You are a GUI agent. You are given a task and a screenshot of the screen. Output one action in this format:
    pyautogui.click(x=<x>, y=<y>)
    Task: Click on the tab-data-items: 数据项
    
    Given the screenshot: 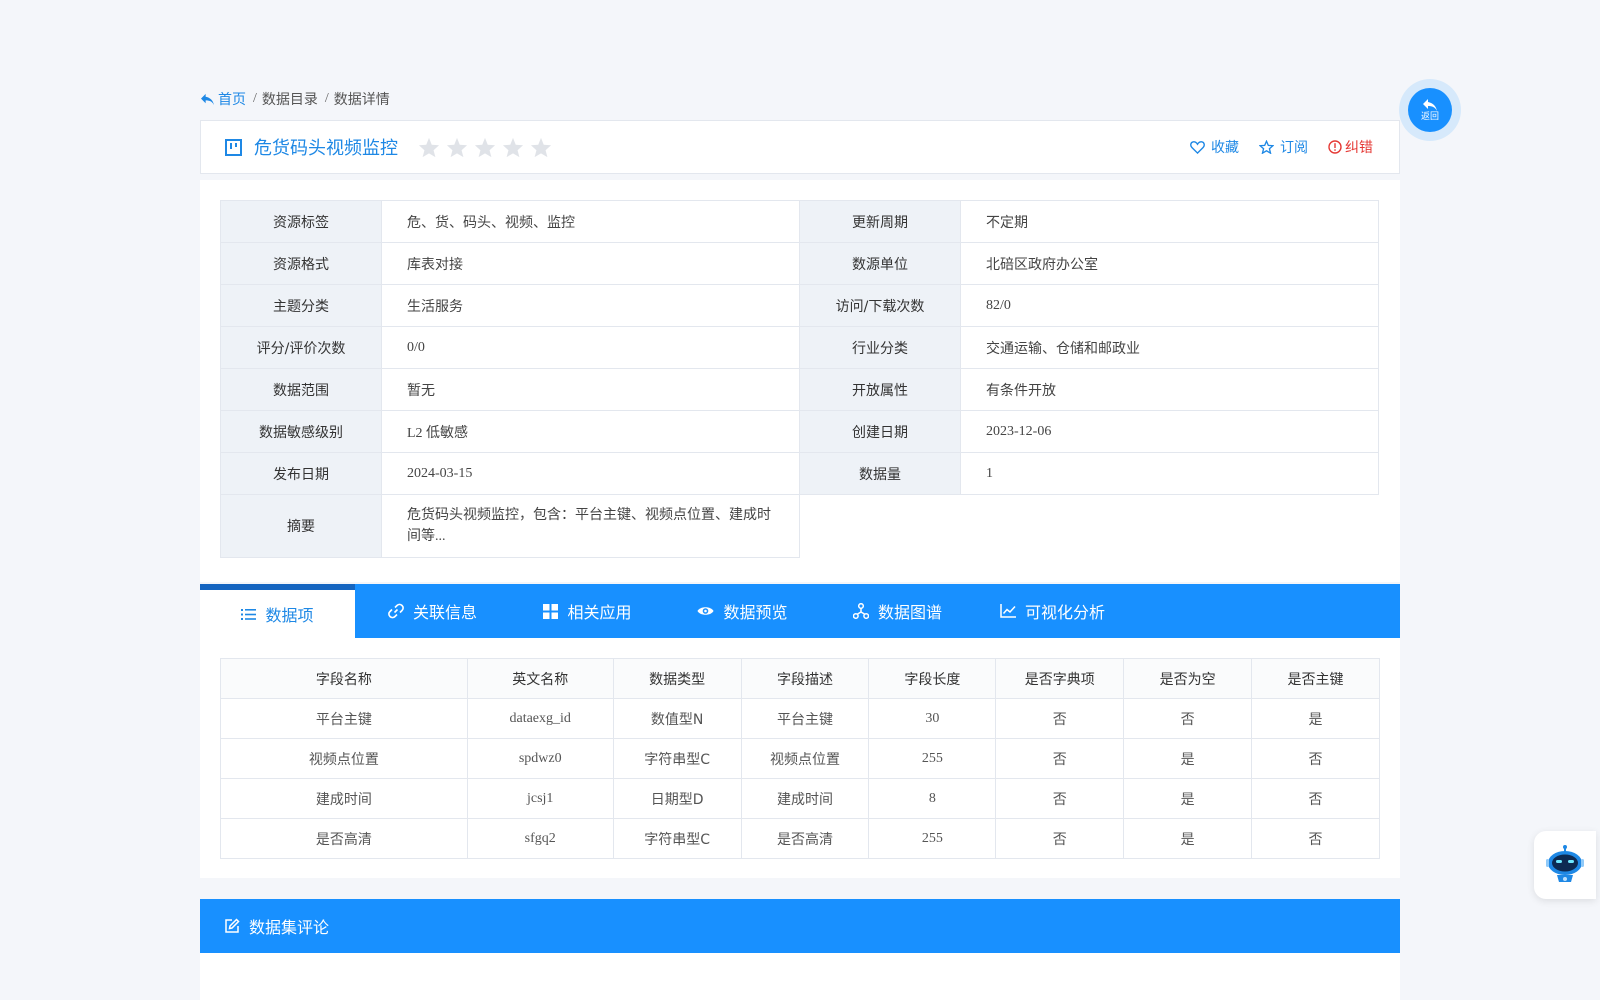 What is the action you would take?
    pyautogui.click(x=277, y=611)
    